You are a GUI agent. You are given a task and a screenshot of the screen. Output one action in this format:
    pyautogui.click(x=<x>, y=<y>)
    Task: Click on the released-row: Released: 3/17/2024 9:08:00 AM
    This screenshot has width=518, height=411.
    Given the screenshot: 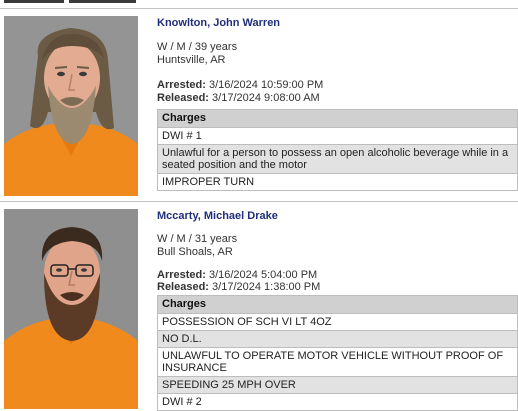 What is the action you would take?
    pyautogui.click(x=238, y=98)
    